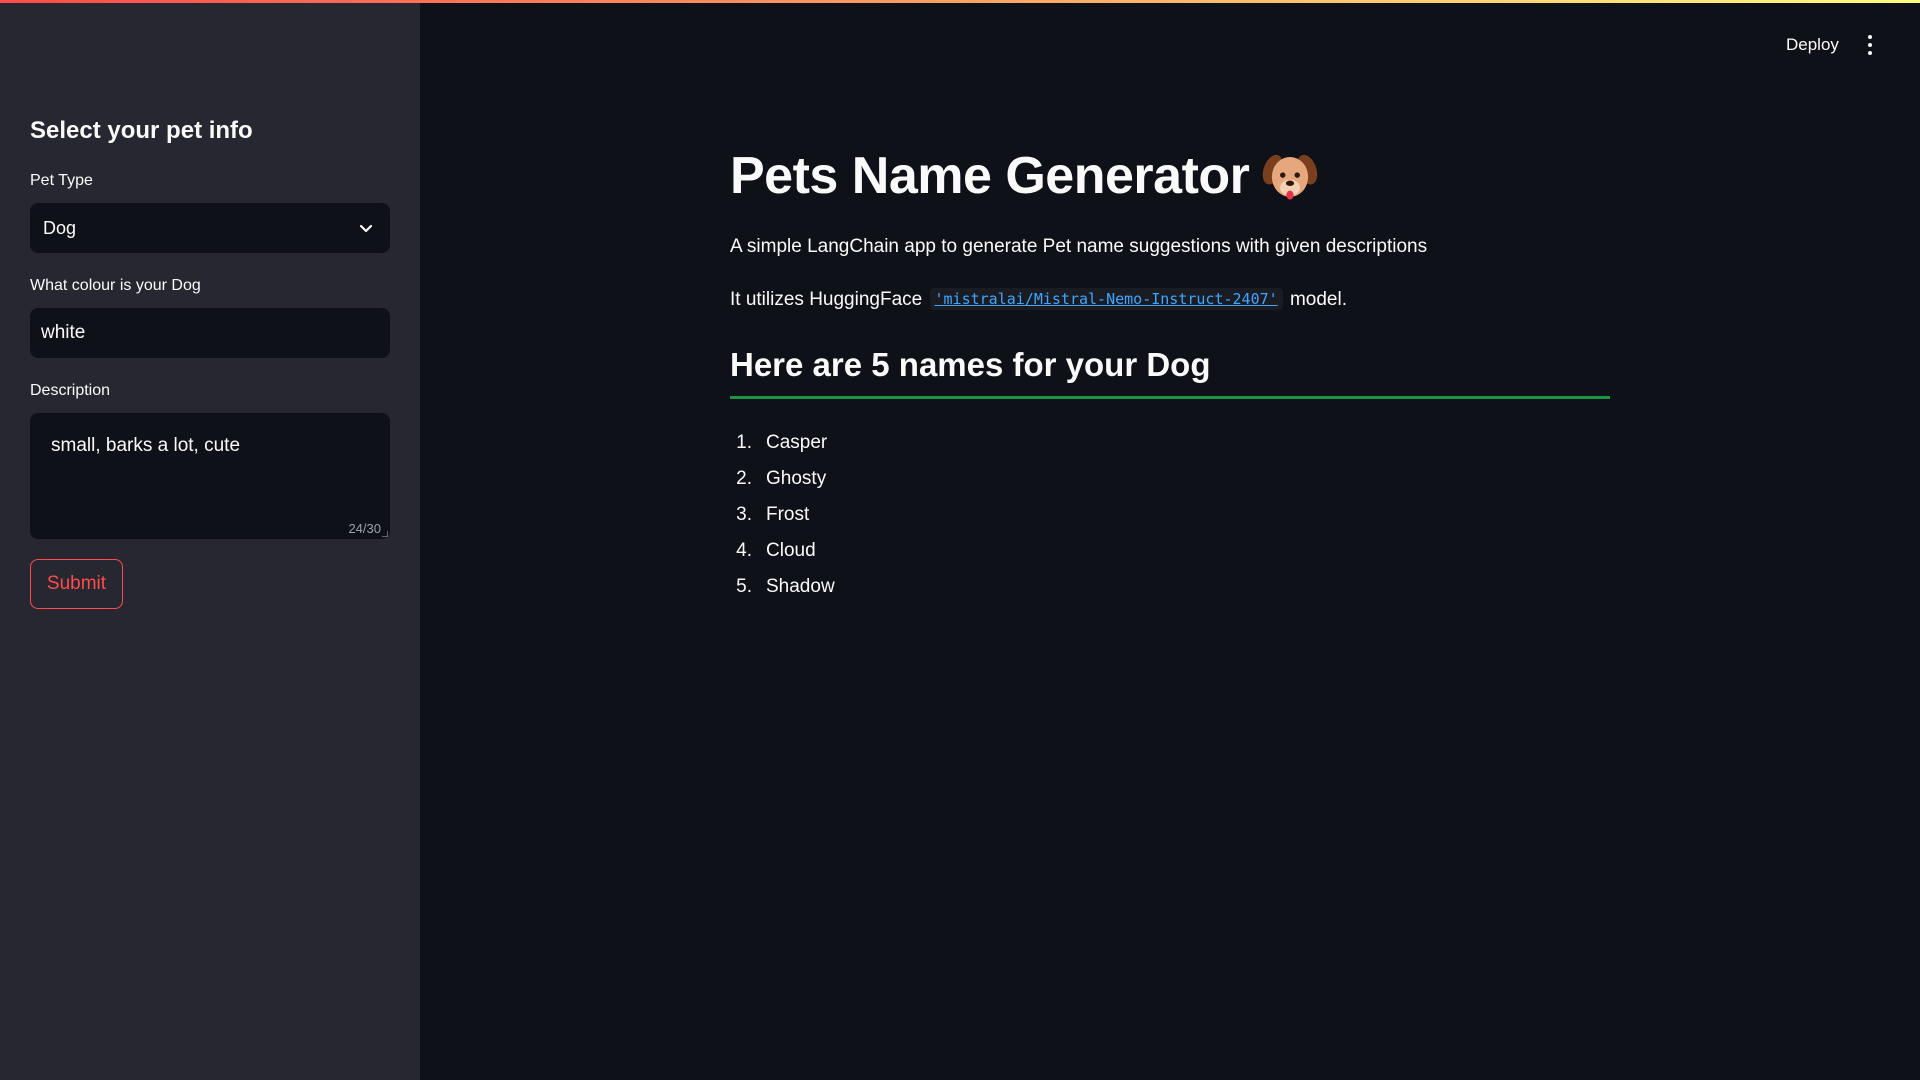 The height and width of the screenshot is (1080, 1920). Describe the element at coordinates (385, 534) in the screenshot. I see `resize-handle-icon` at that location.